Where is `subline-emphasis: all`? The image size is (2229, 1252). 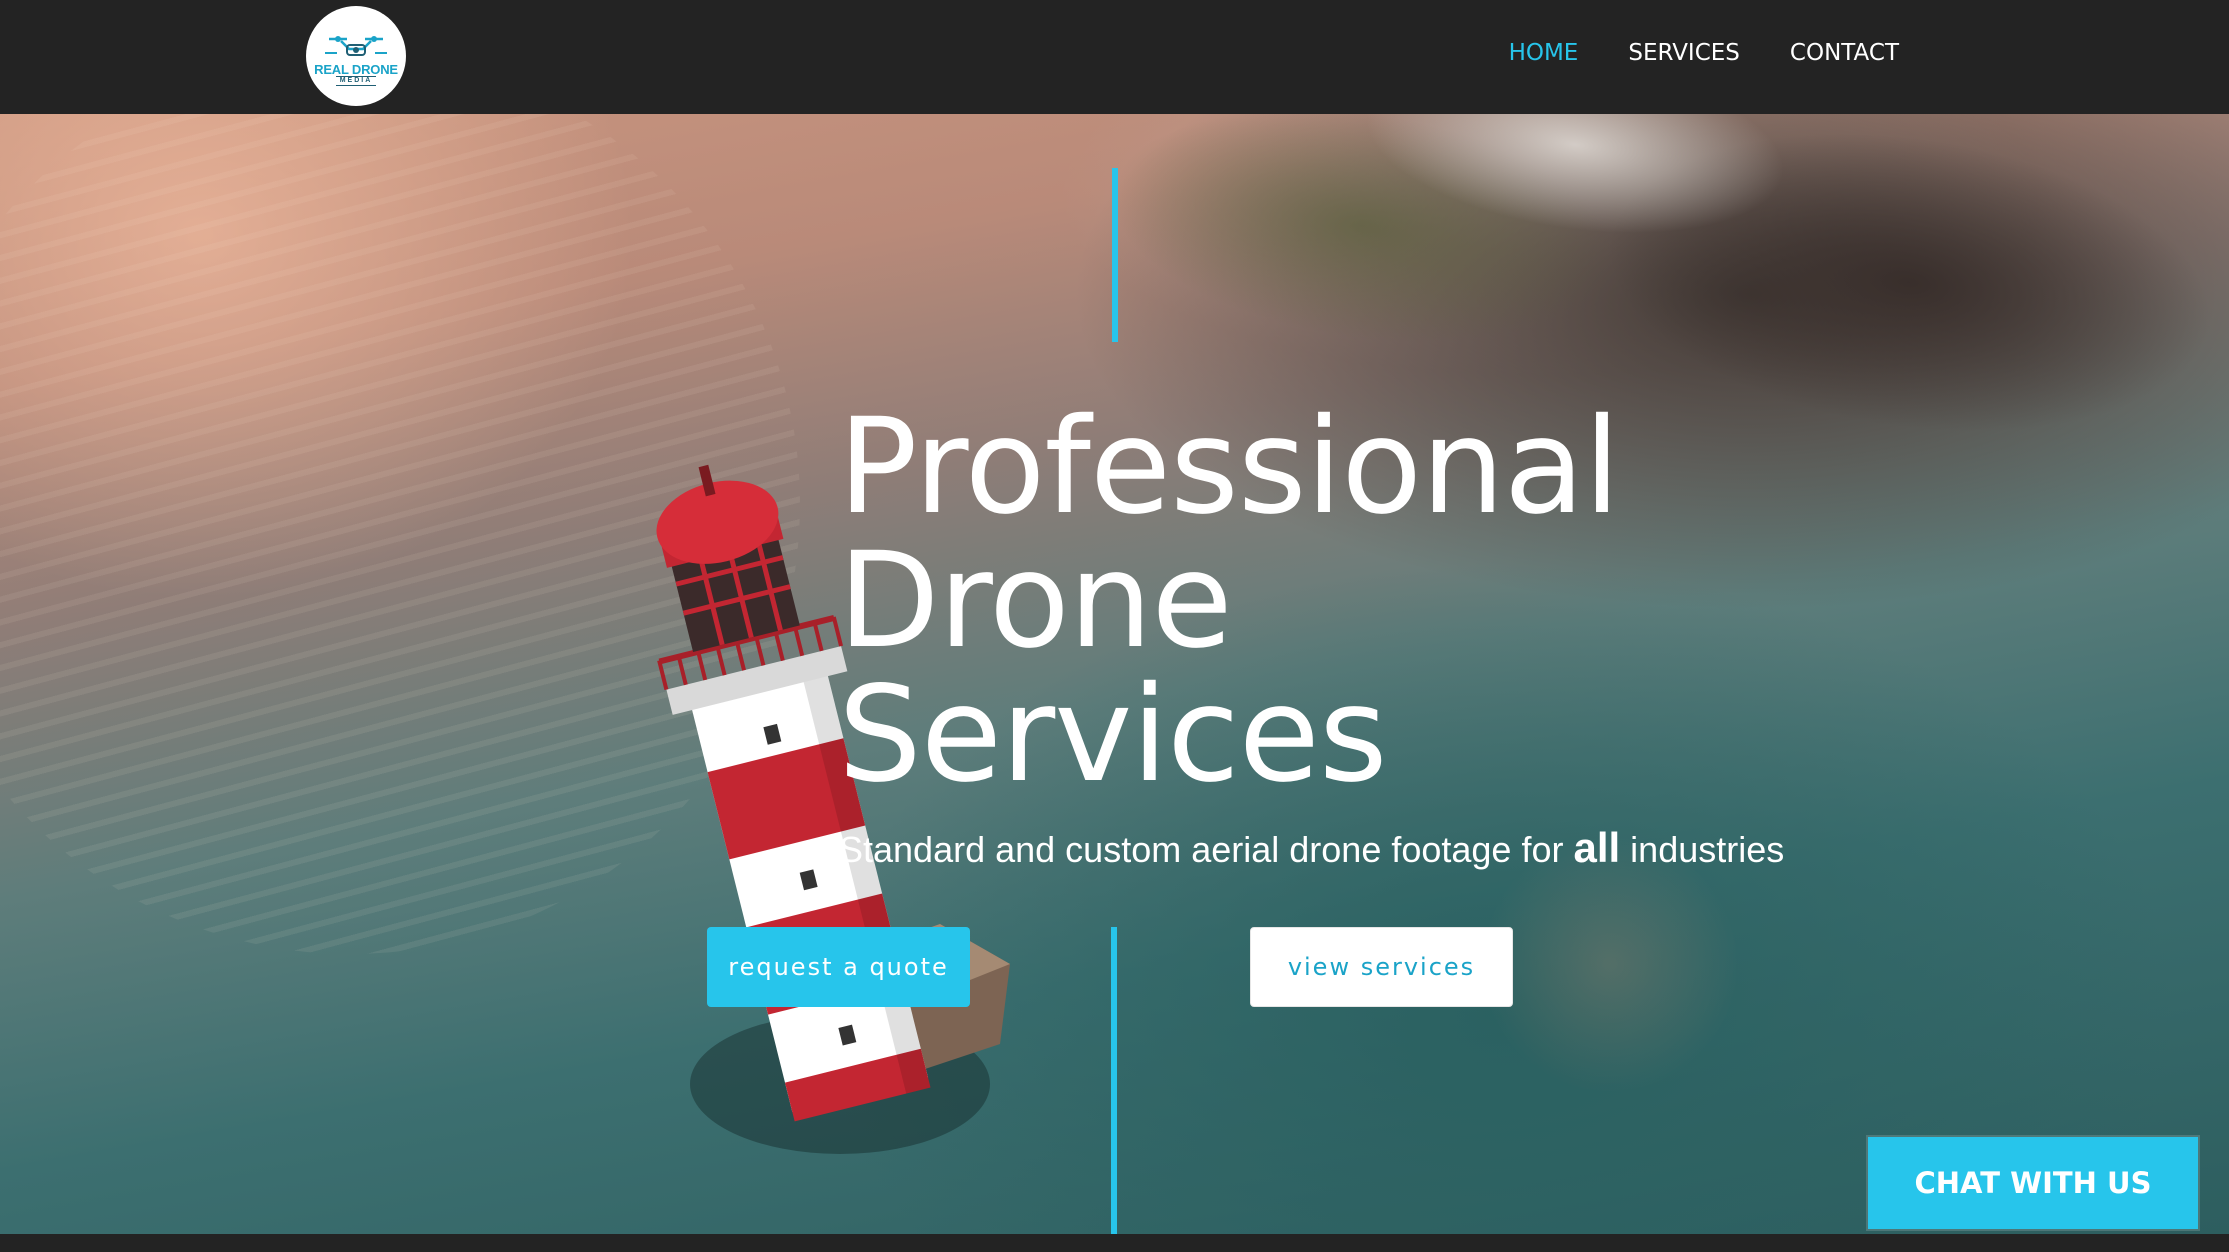 subline-emphasis: all is located at coordinates (1597, 847).